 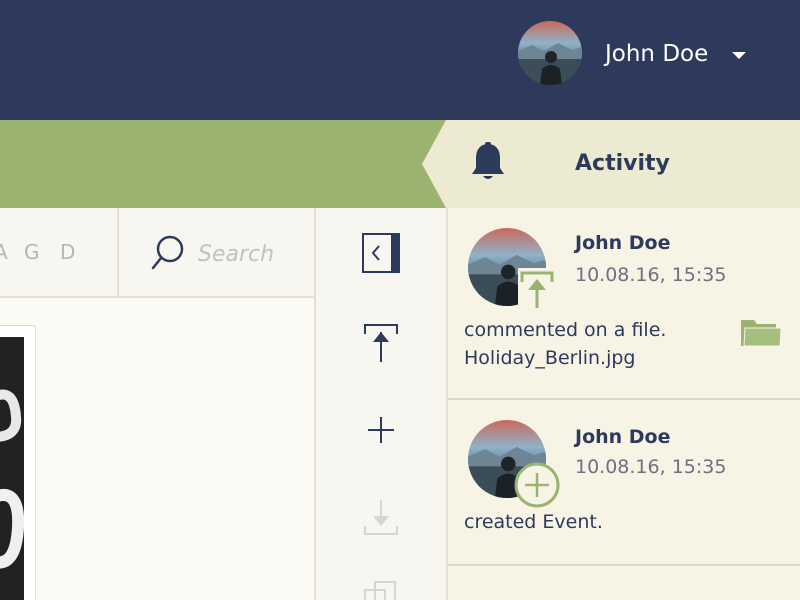 I want to click on bell-icon, so click(x=488, y=164).